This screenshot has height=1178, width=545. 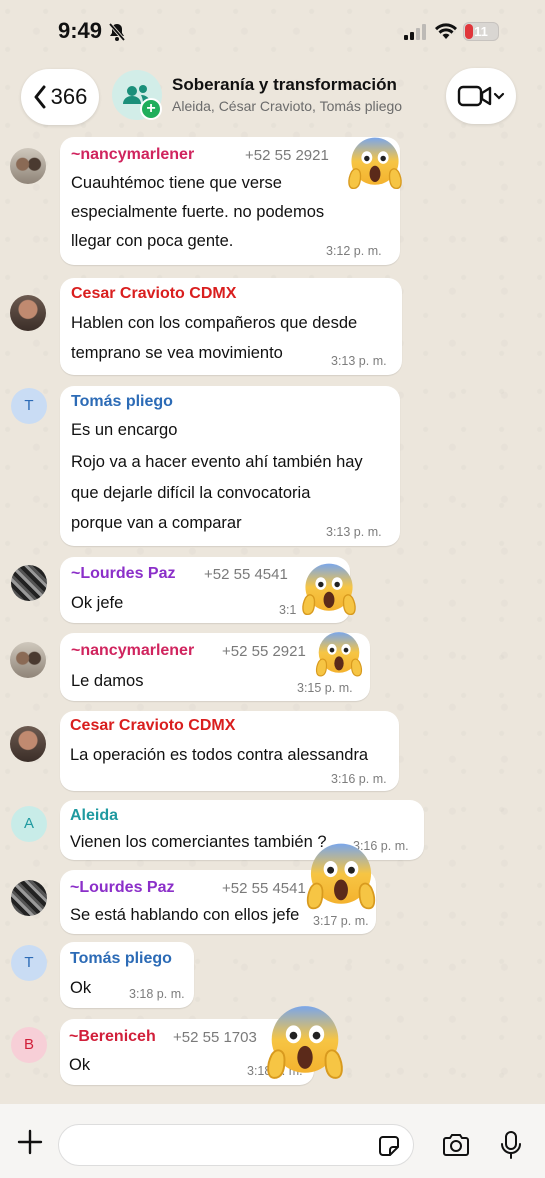 I want to click on avatar: B, so click(x=29, y=1045).